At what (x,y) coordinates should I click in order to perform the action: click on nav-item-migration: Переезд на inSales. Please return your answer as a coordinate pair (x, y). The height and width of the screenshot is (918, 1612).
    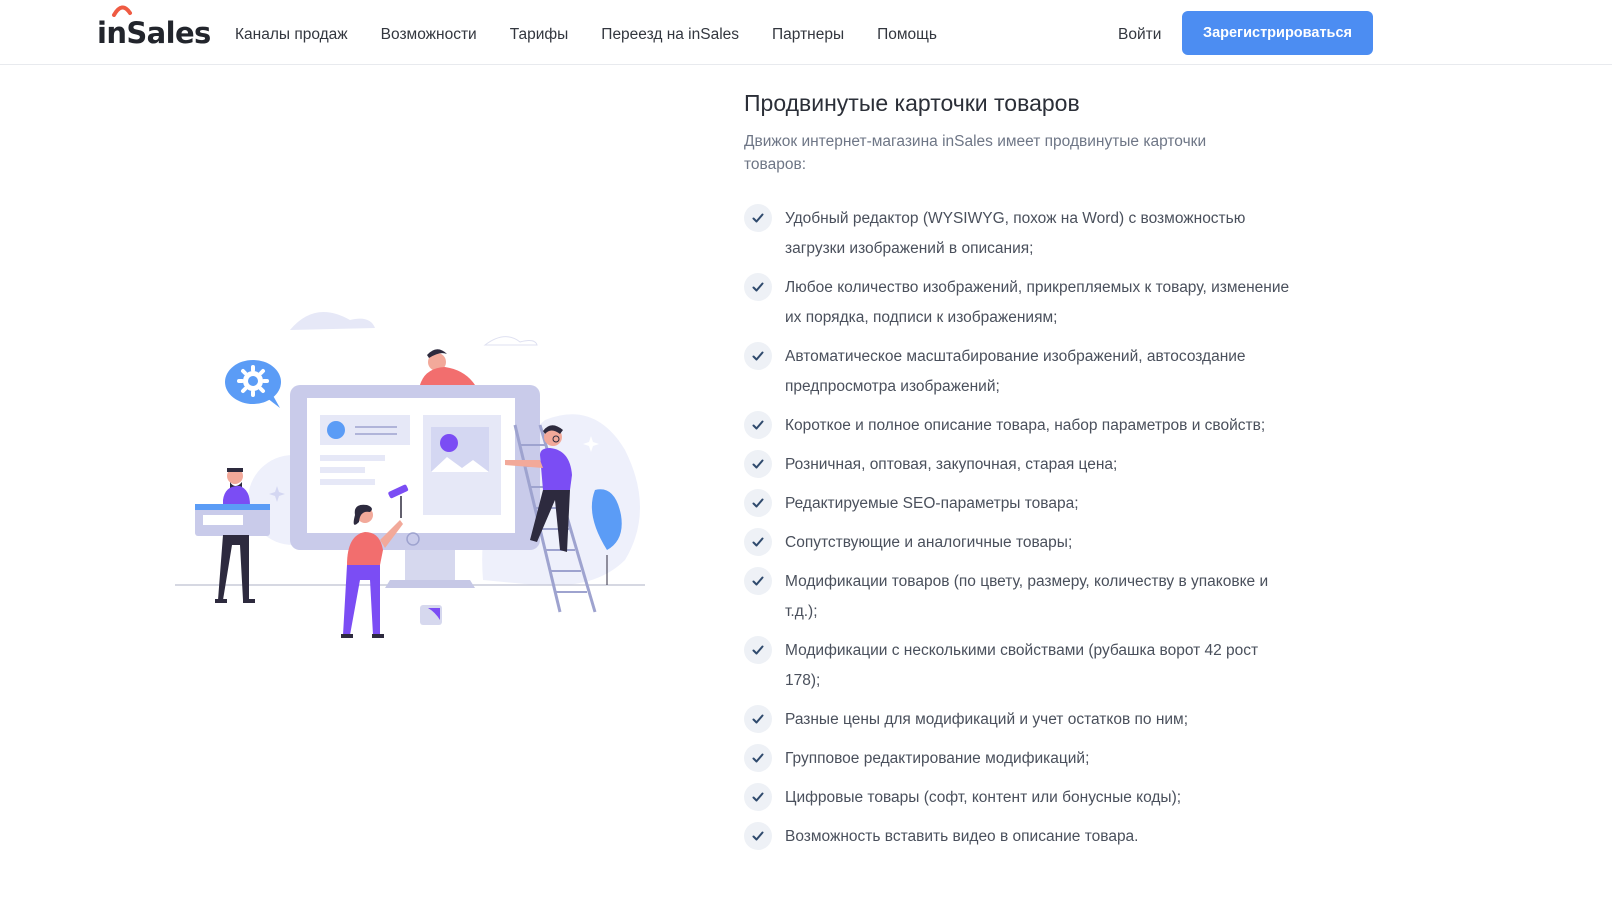
    Looking at the image, I should click on (670, 35).